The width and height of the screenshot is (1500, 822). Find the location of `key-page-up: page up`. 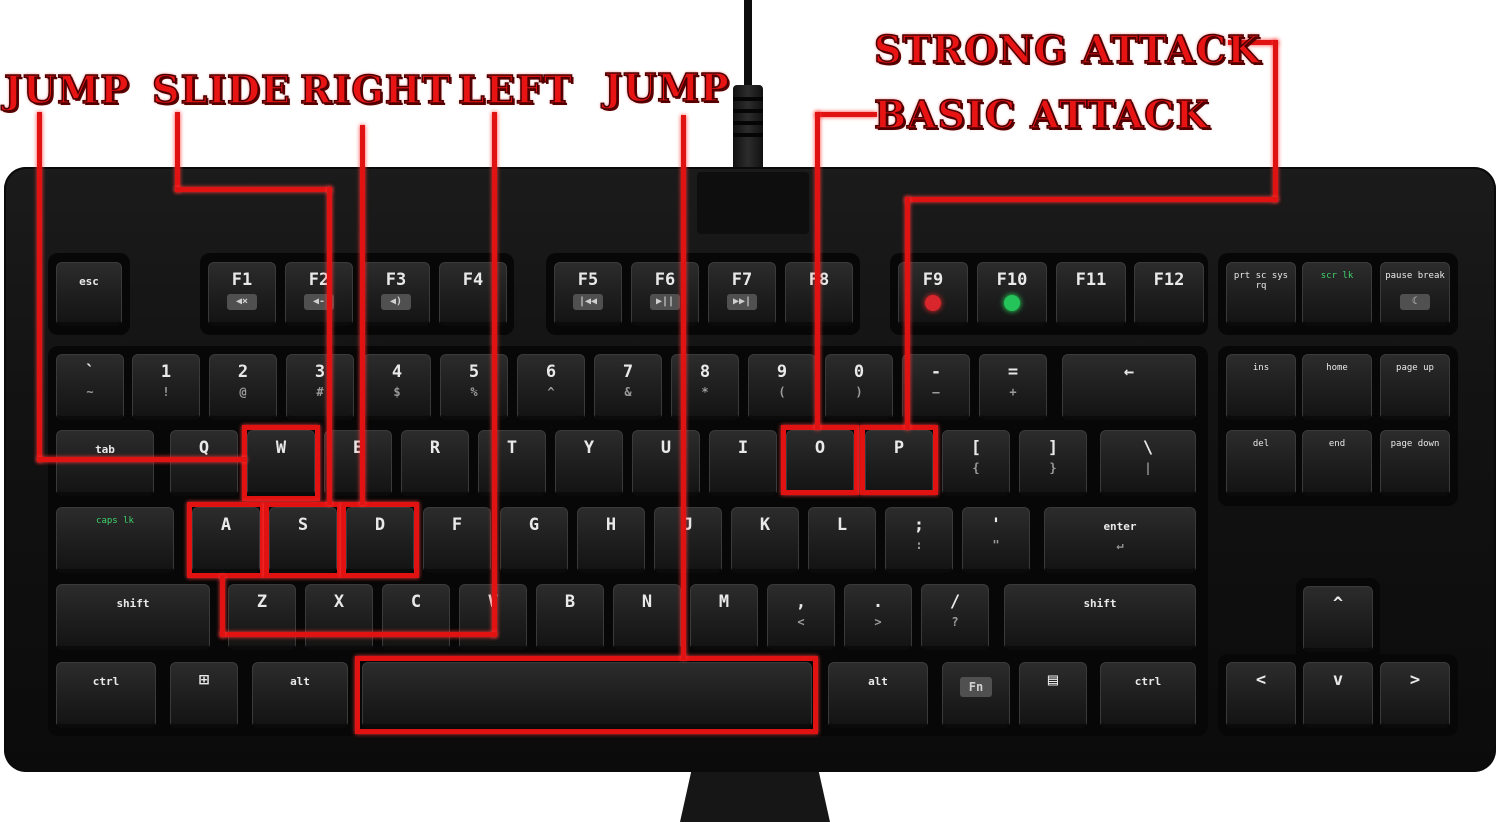

key-page-up: page up is located at coordinates (1415, 387).